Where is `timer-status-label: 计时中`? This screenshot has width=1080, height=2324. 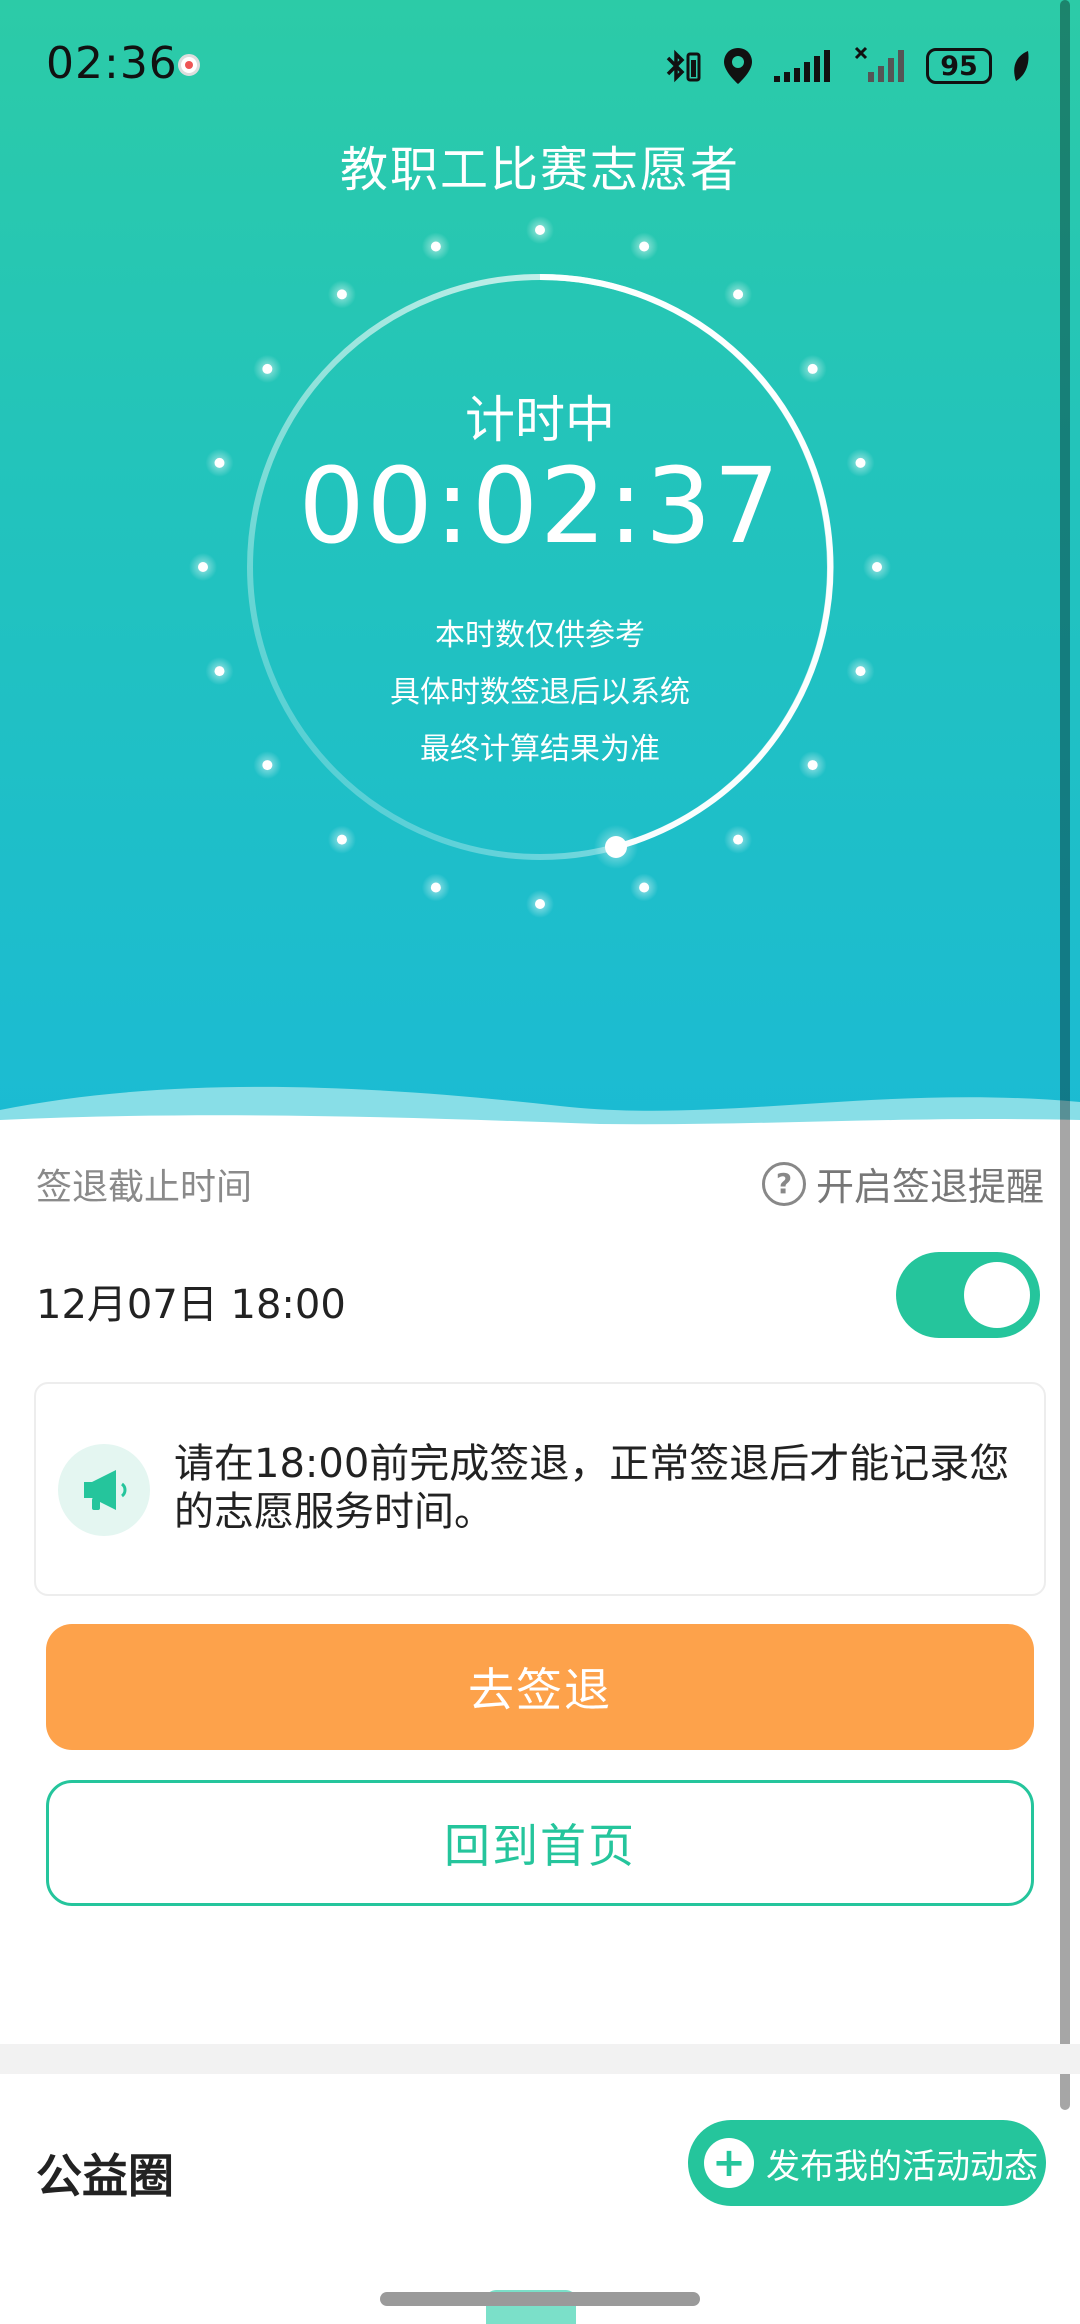 timer-status-label: 计时中 is located at coordinates (540, 420).